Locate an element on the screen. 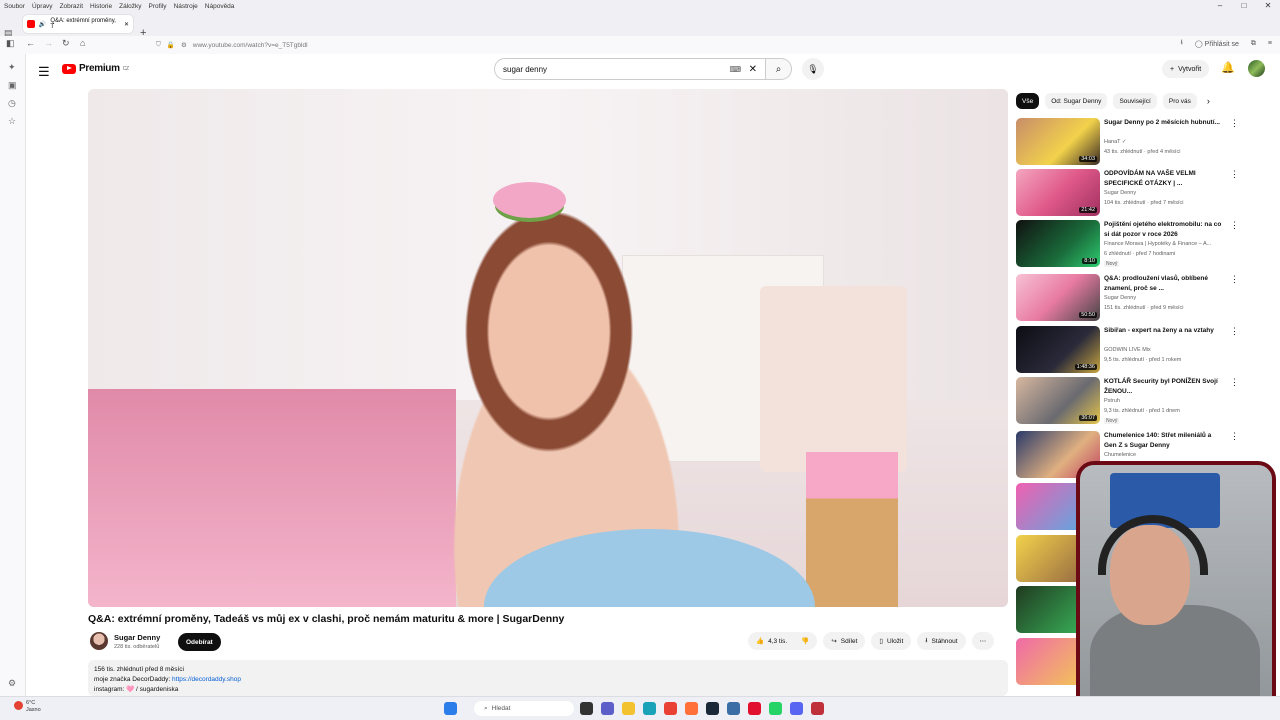 This screenshot has width=1280, height=720. channel-name: Sugar Denny is located at coordinates (137, 637).